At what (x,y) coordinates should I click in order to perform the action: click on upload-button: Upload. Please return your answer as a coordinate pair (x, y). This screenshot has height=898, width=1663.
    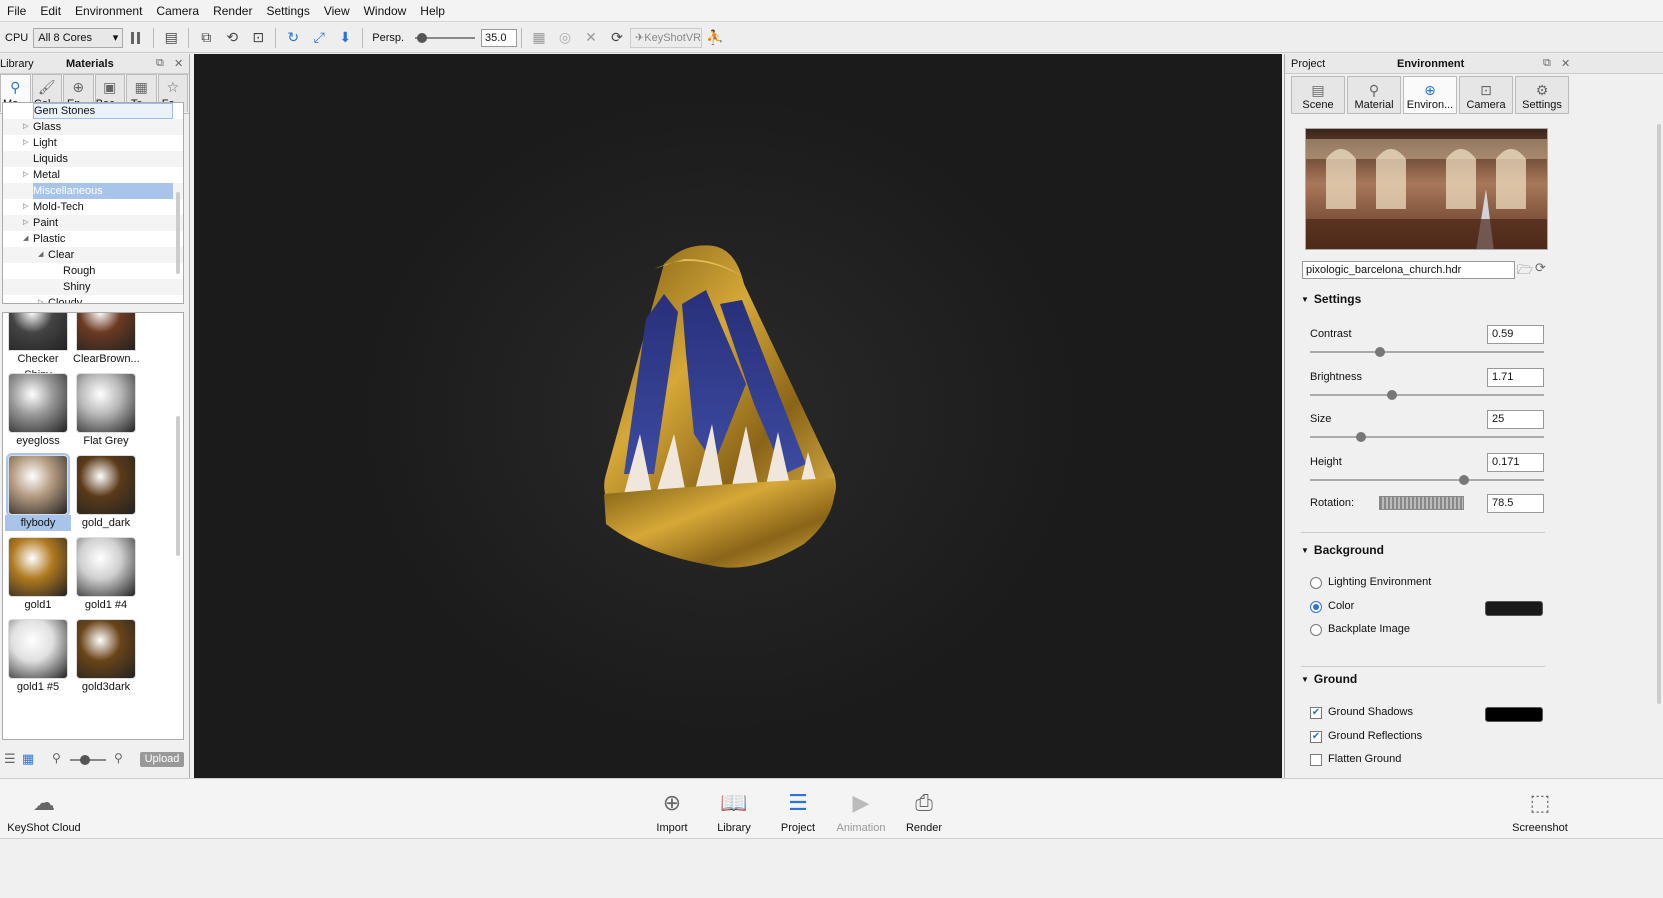
    Looking at the image, I should click on (162, 759).